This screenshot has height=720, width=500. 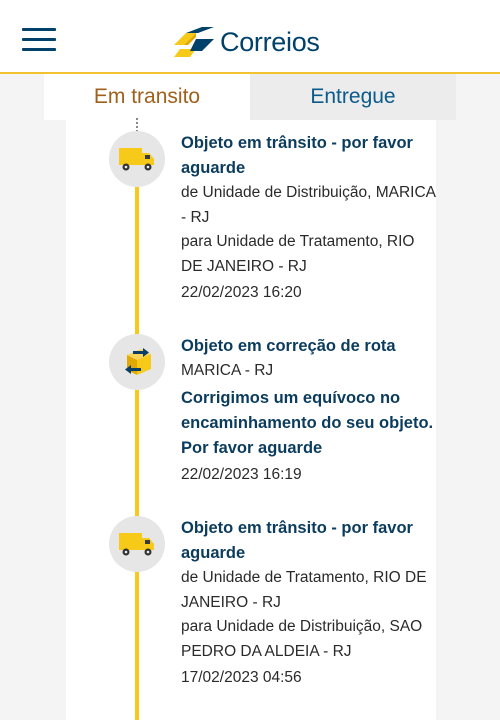 I want to click on correios-logo: Correios, so click(x=246, y=42).